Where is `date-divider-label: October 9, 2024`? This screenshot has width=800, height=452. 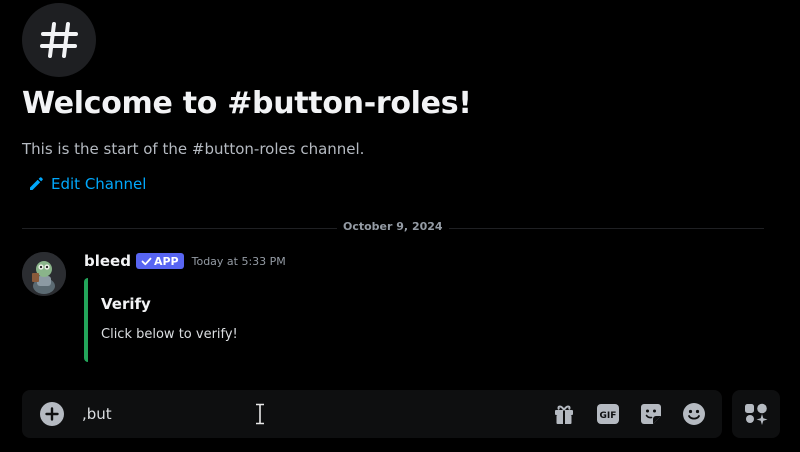 date-divider-label: October 9, 2024 is located at coordinates (393, 226).